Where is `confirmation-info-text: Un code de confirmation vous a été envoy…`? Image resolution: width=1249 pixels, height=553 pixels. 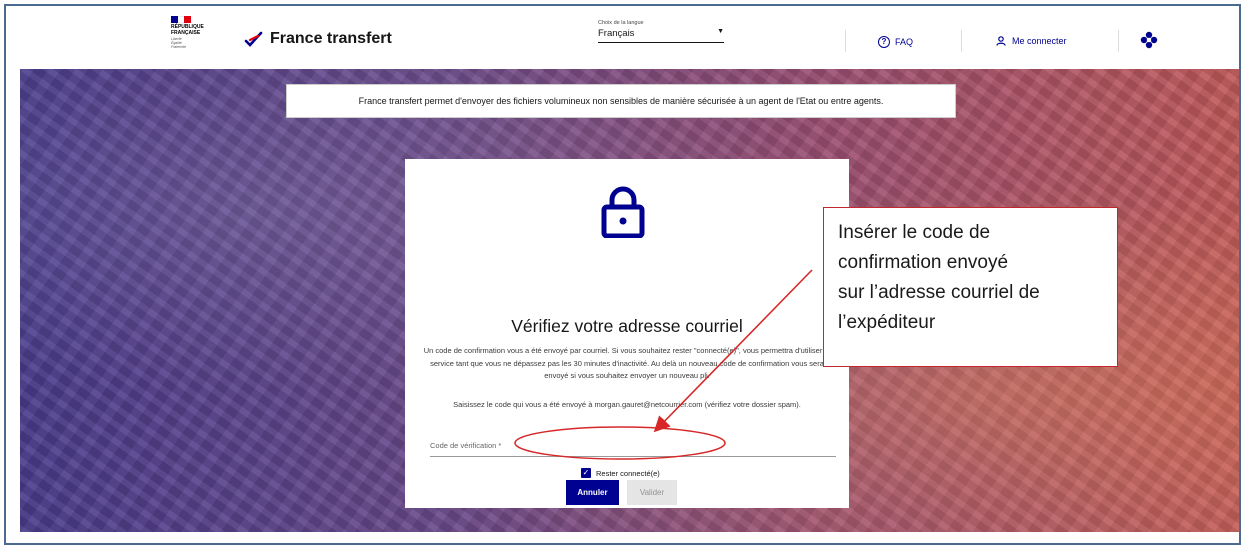
confirmation-info-text: Un code de confirmation vous a été envoy… is located at coordinates (627, 363).